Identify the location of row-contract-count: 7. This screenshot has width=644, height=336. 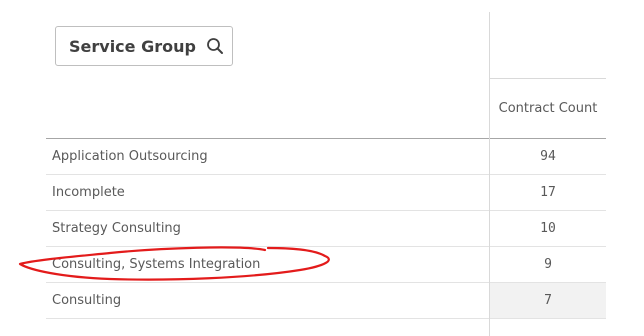
(548, 300).